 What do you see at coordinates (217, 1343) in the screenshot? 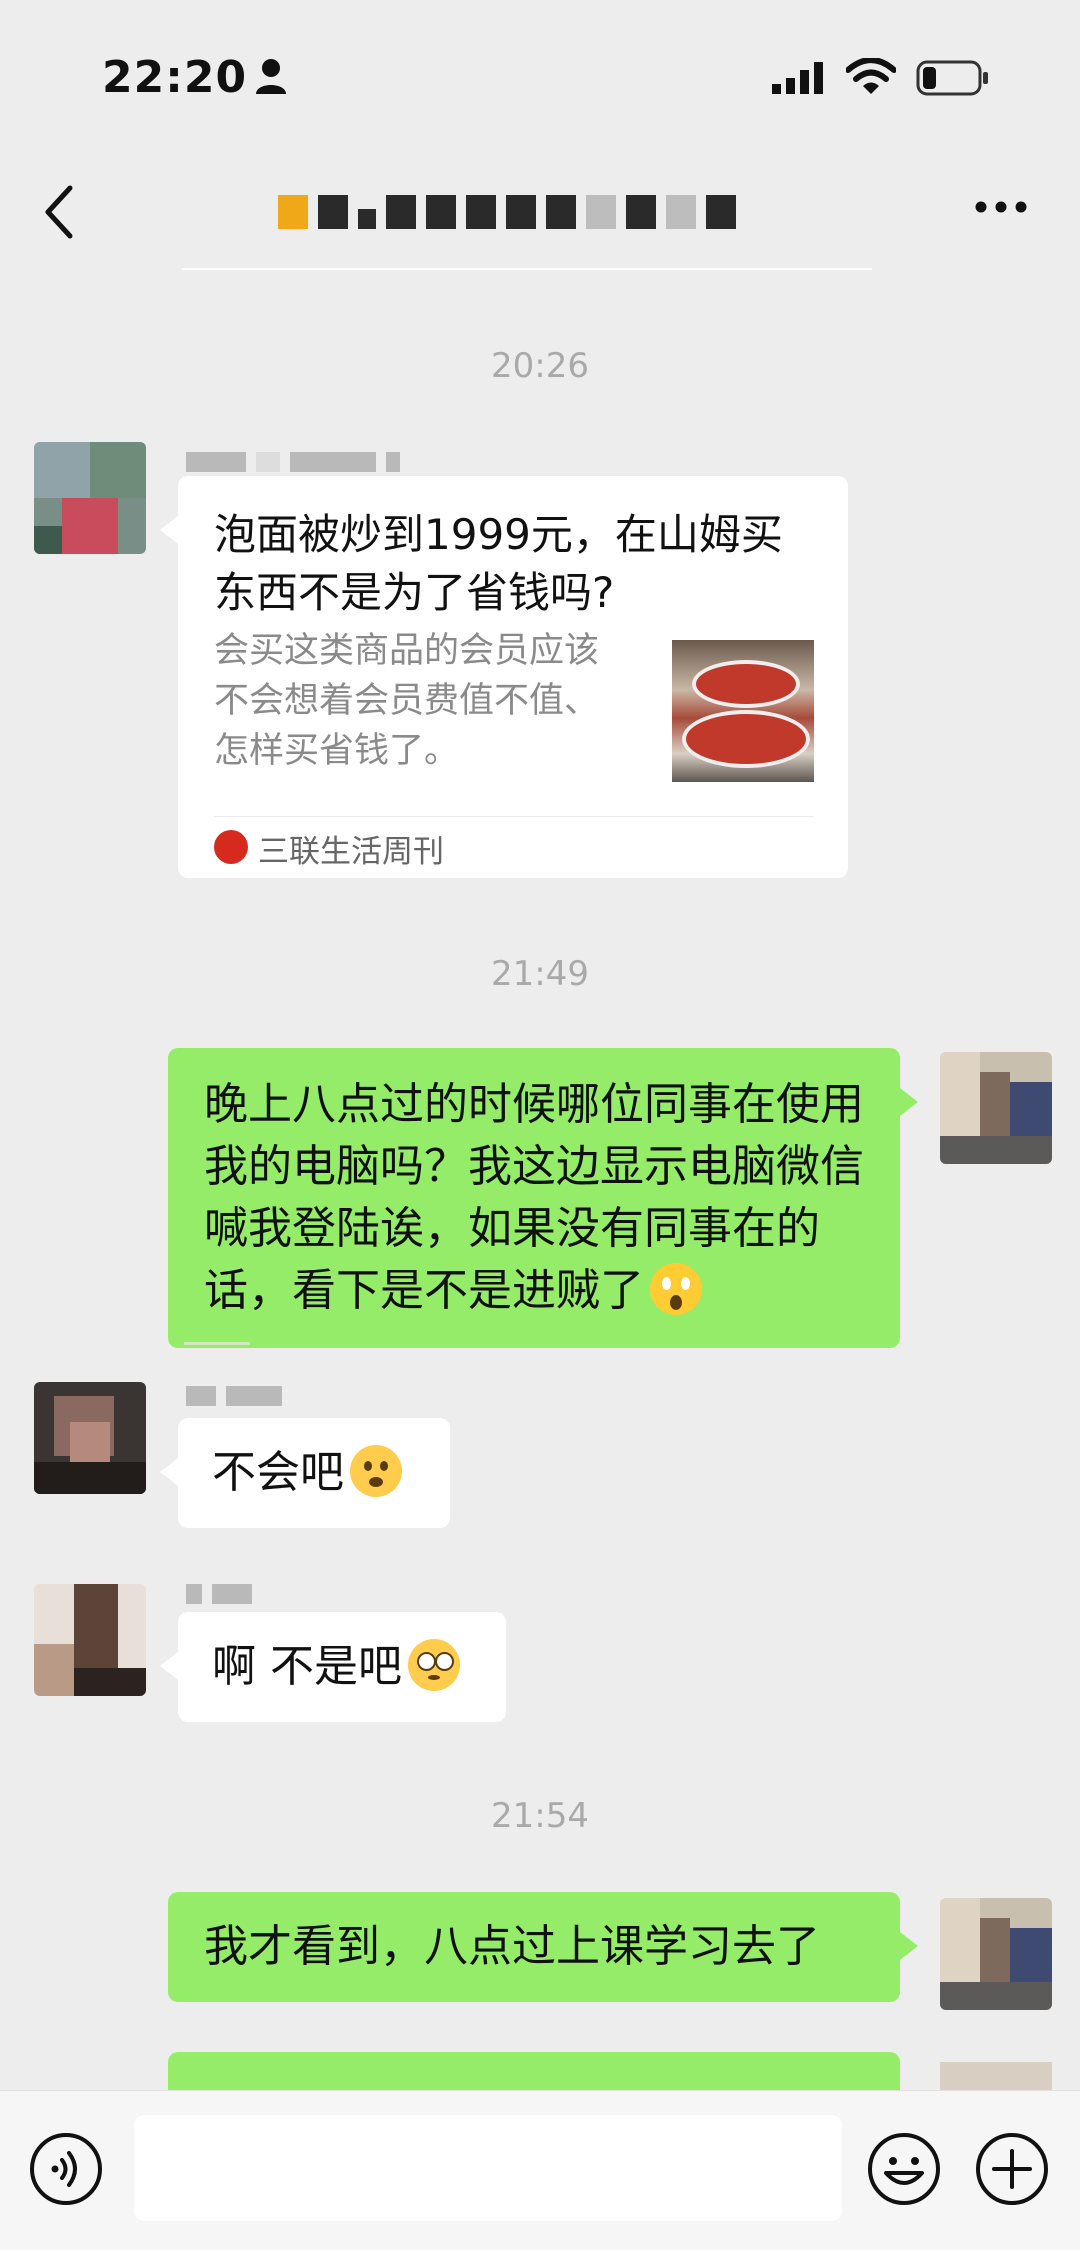
I see `divider` at bounding box center [217, 1343].